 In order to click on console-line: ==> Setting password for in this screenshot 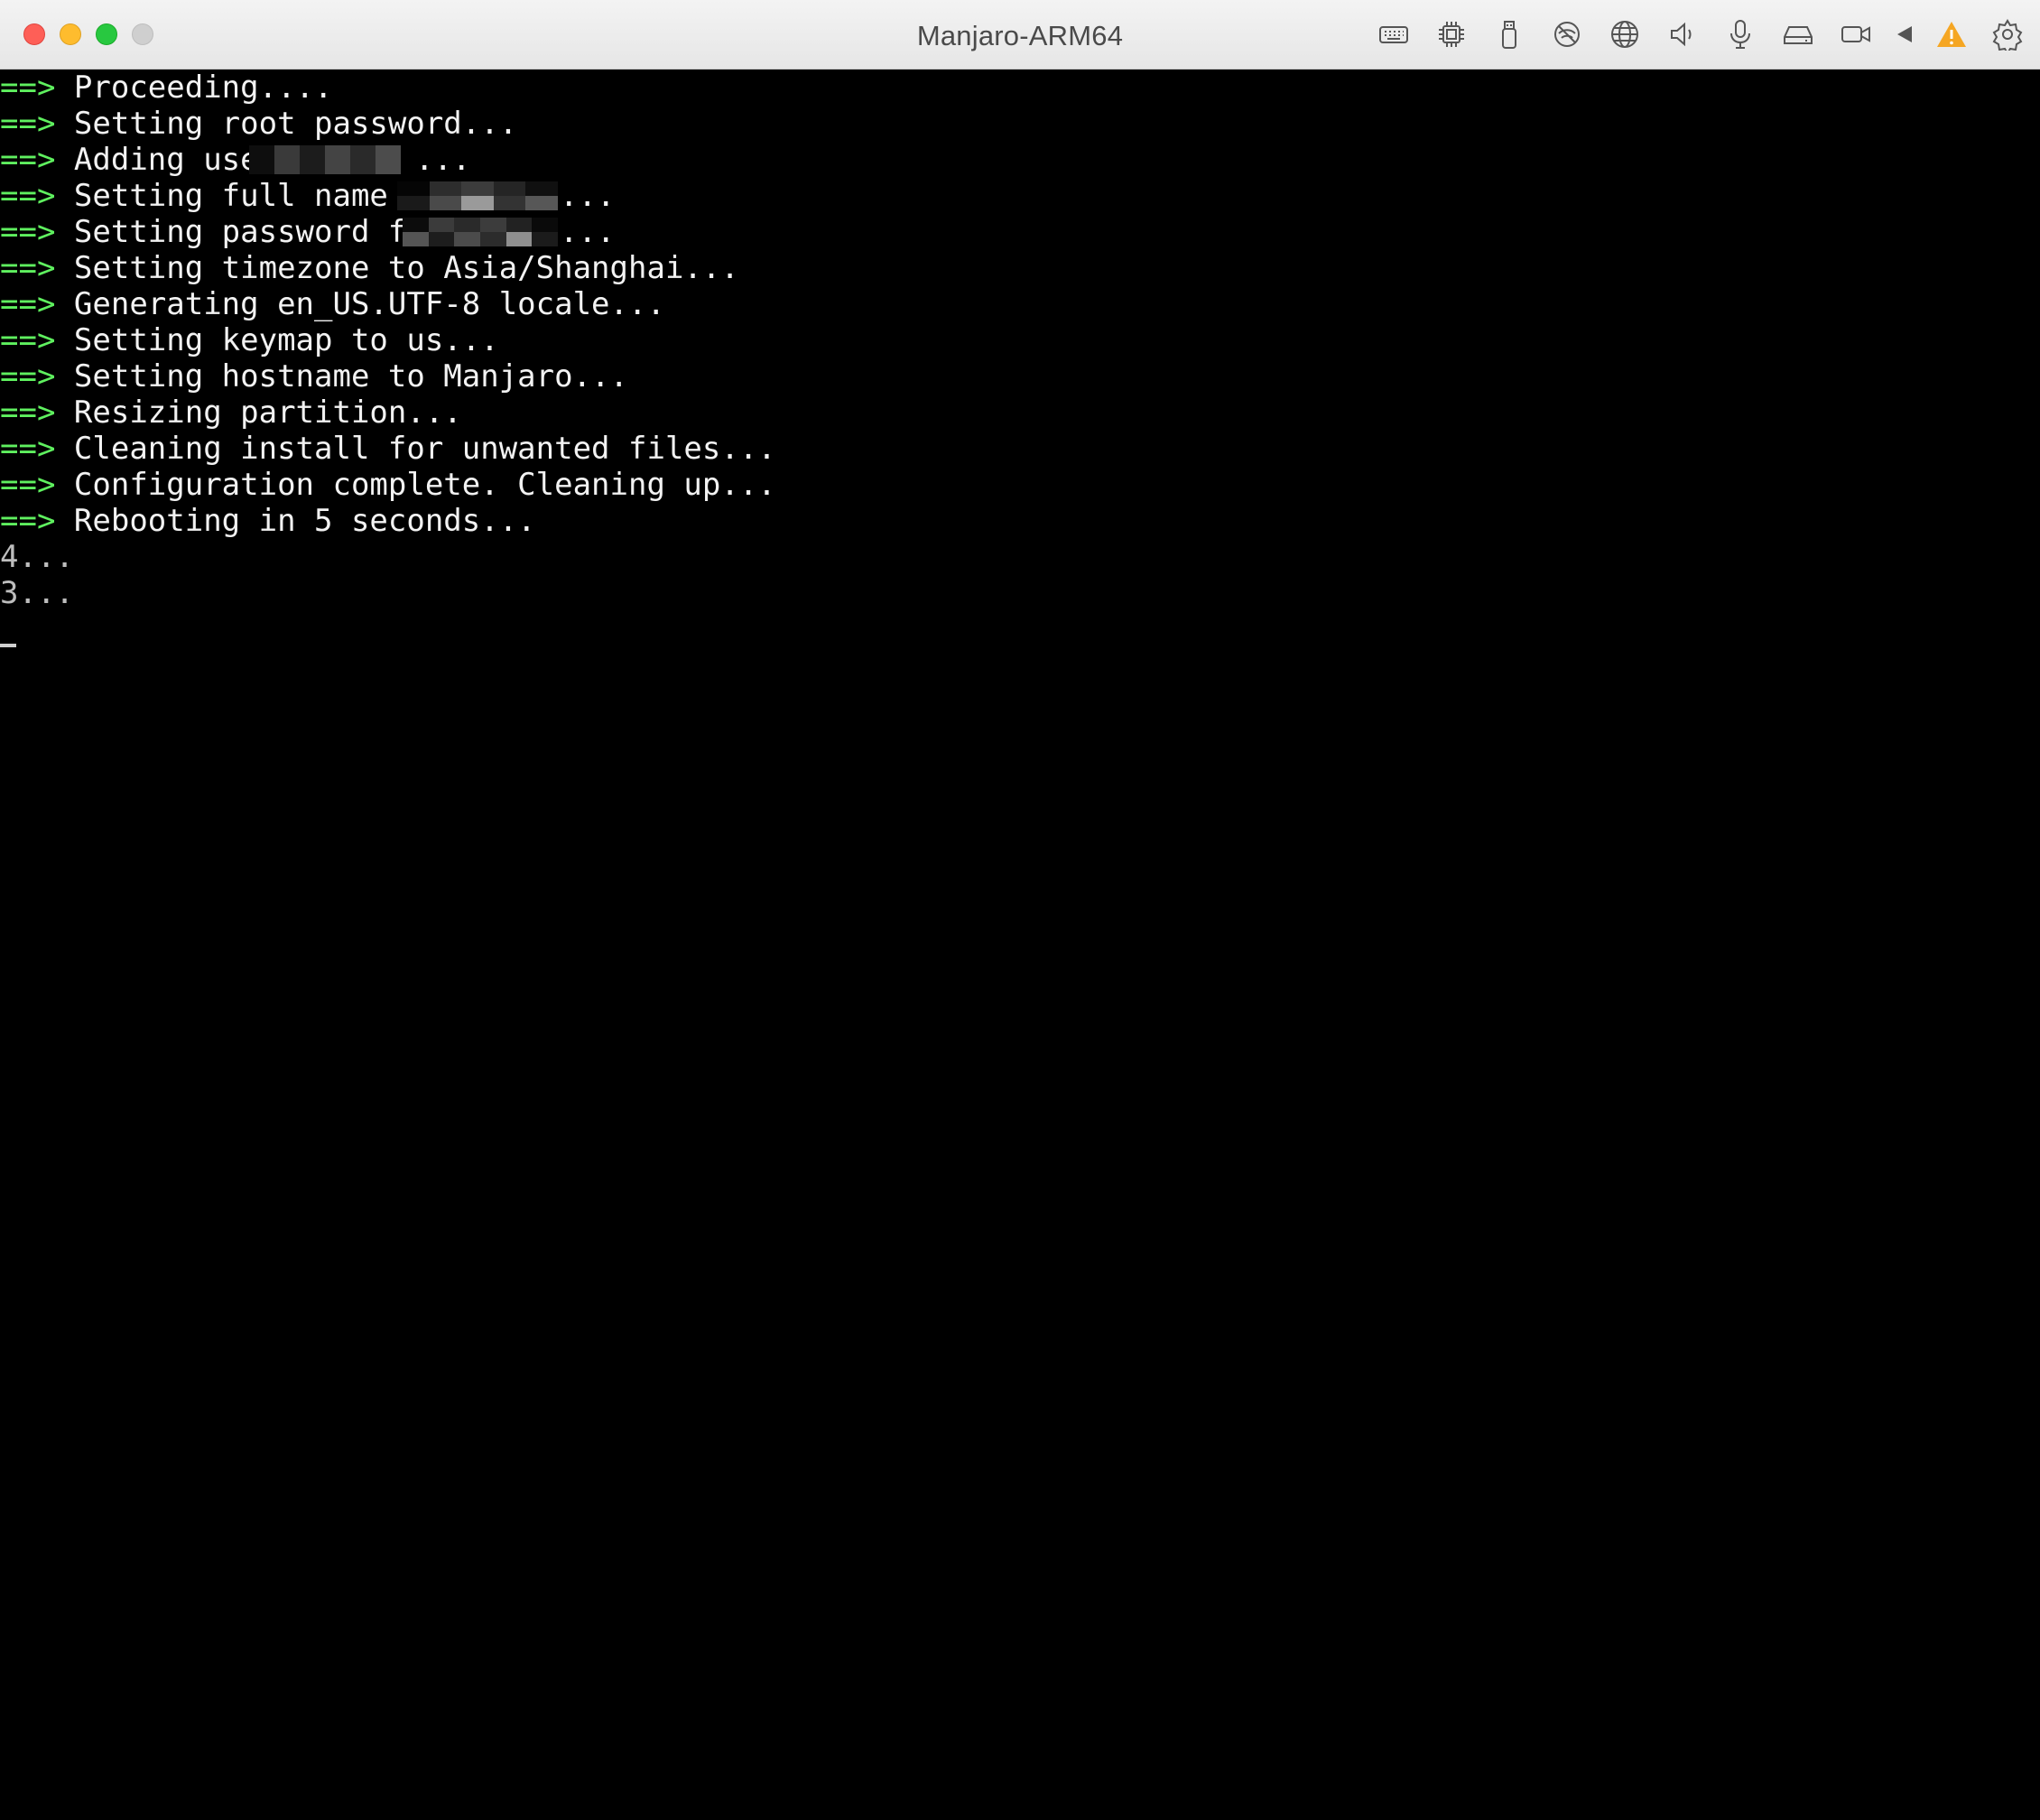, I will do `click(221, 232)`.